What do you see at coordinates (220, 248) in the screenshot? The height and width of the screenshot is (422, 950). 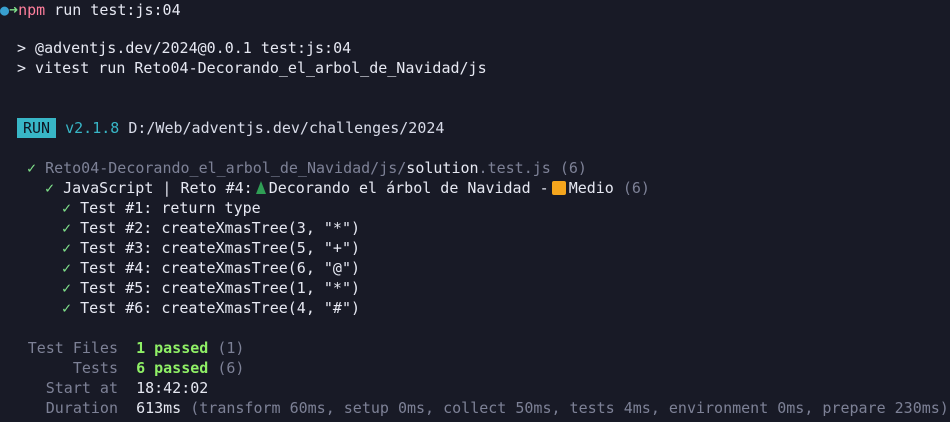 I see `test-name: Test #3: createXmasTree(5, "+")` at bounding box center [220, 248].